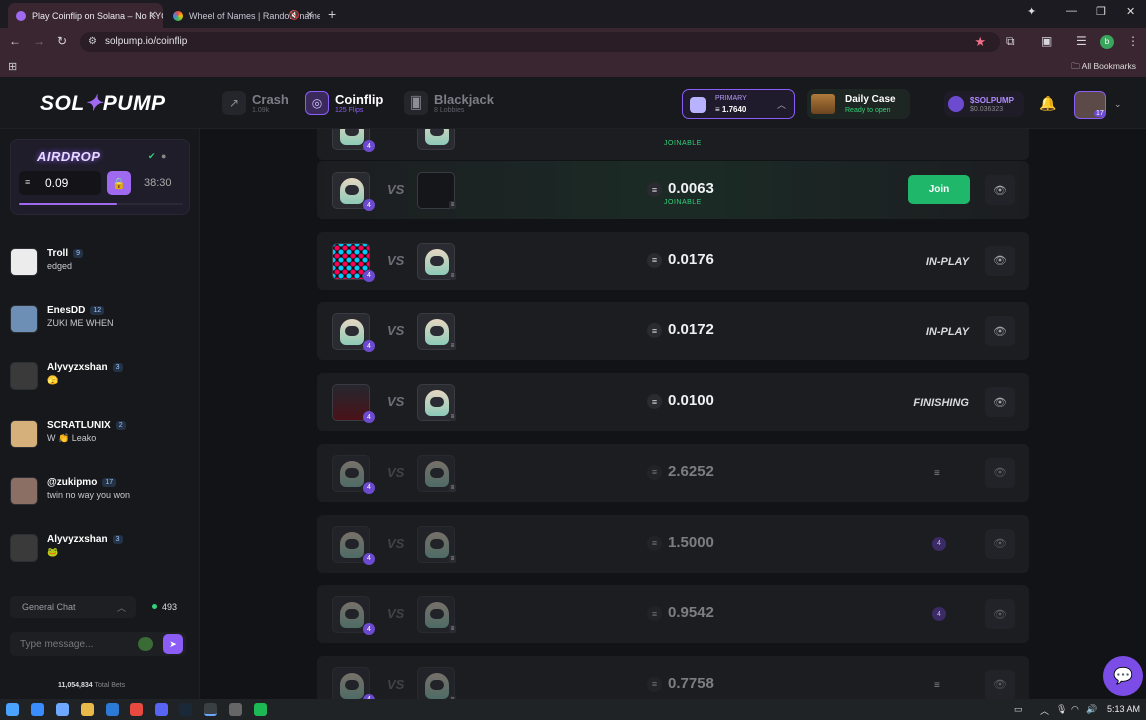 The width and height of the screenshot is (1146, 720). I want to click on online-dot-icon, so click(154, 606).